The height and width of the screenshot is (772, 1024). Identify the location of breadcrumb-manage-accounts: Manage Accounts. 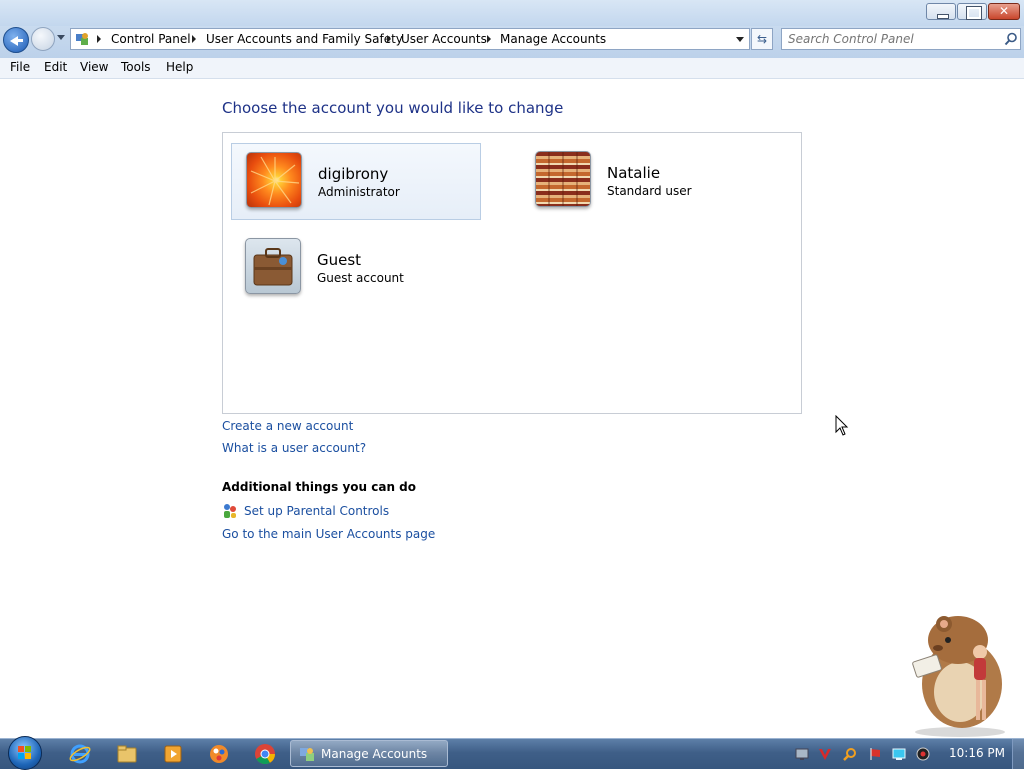
(553, 39).